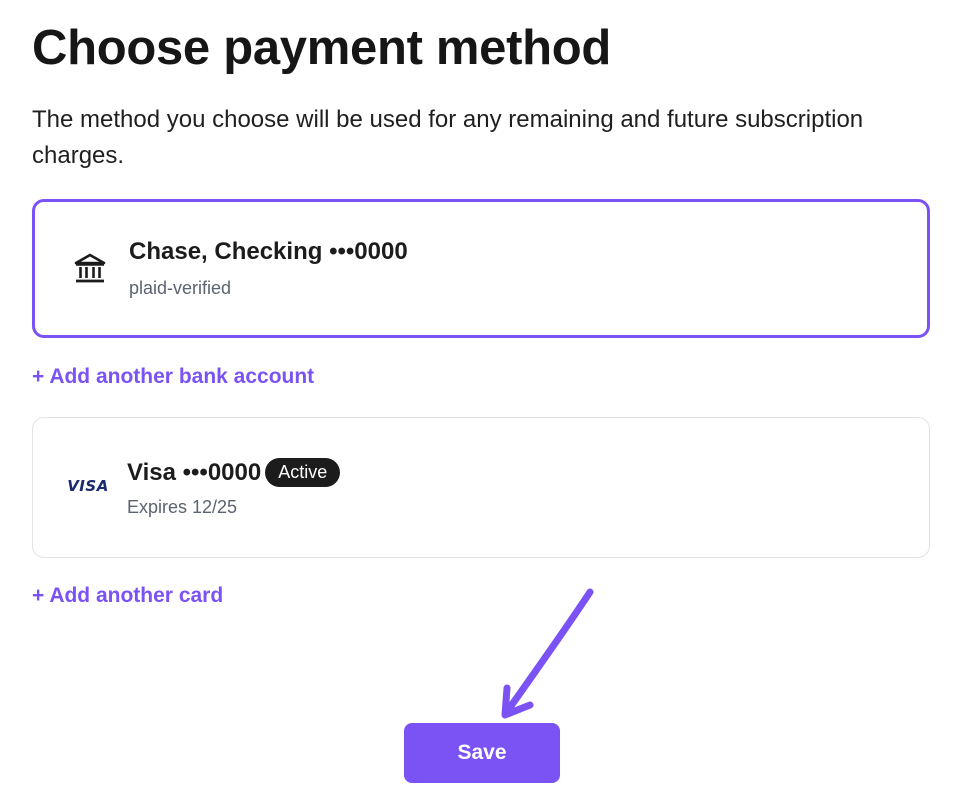 This screenshot has height=800, width=962. What do you see at coordinates (482, 753) in the screenshot?
I see `save-button: Save` at bounding box center [482, 753].